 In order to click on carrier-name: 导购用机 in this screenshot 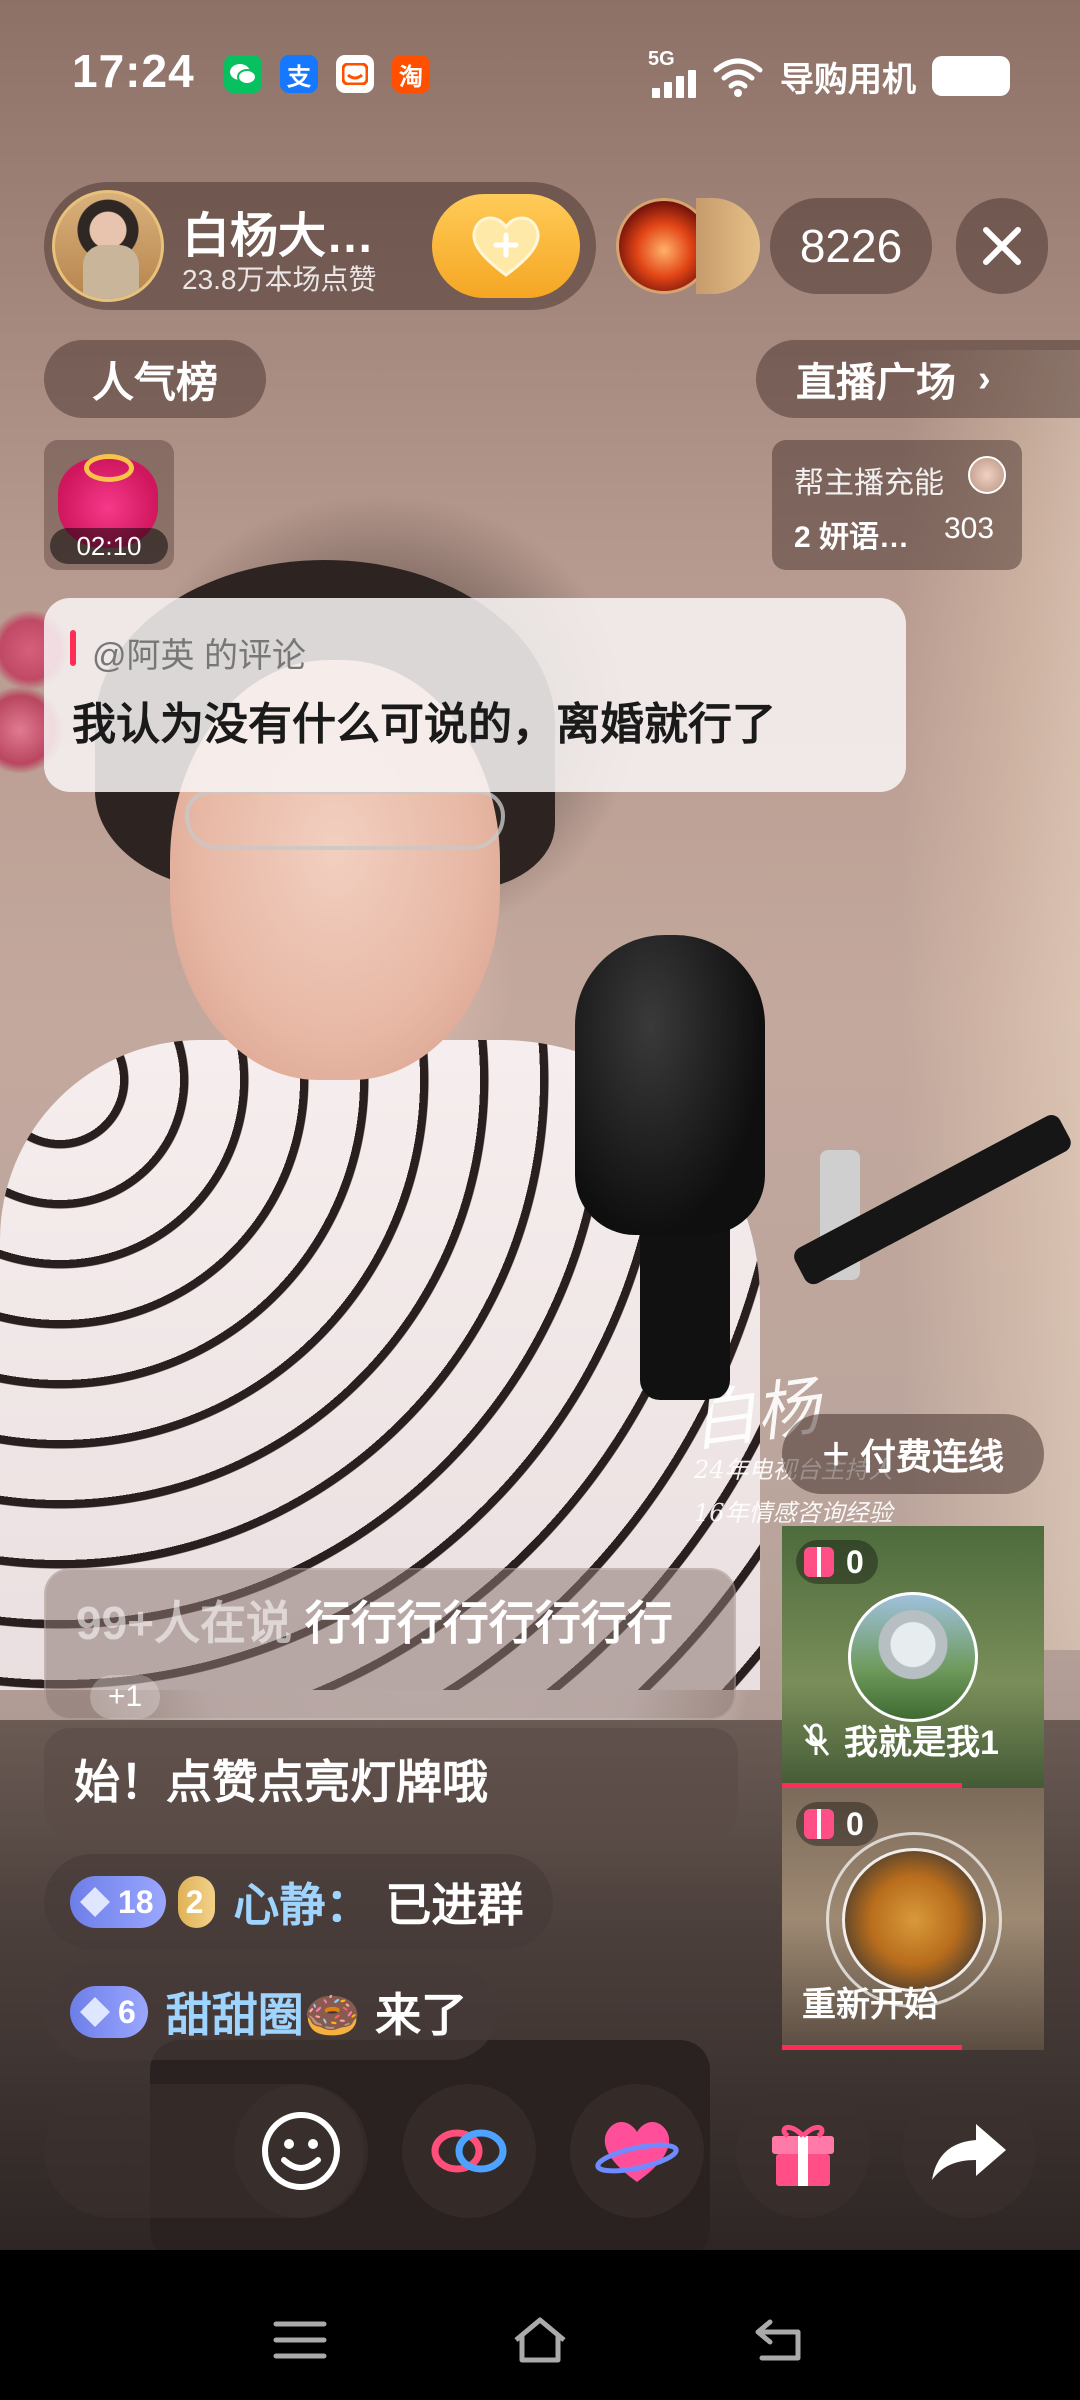, I will do `click(848, 80)`.